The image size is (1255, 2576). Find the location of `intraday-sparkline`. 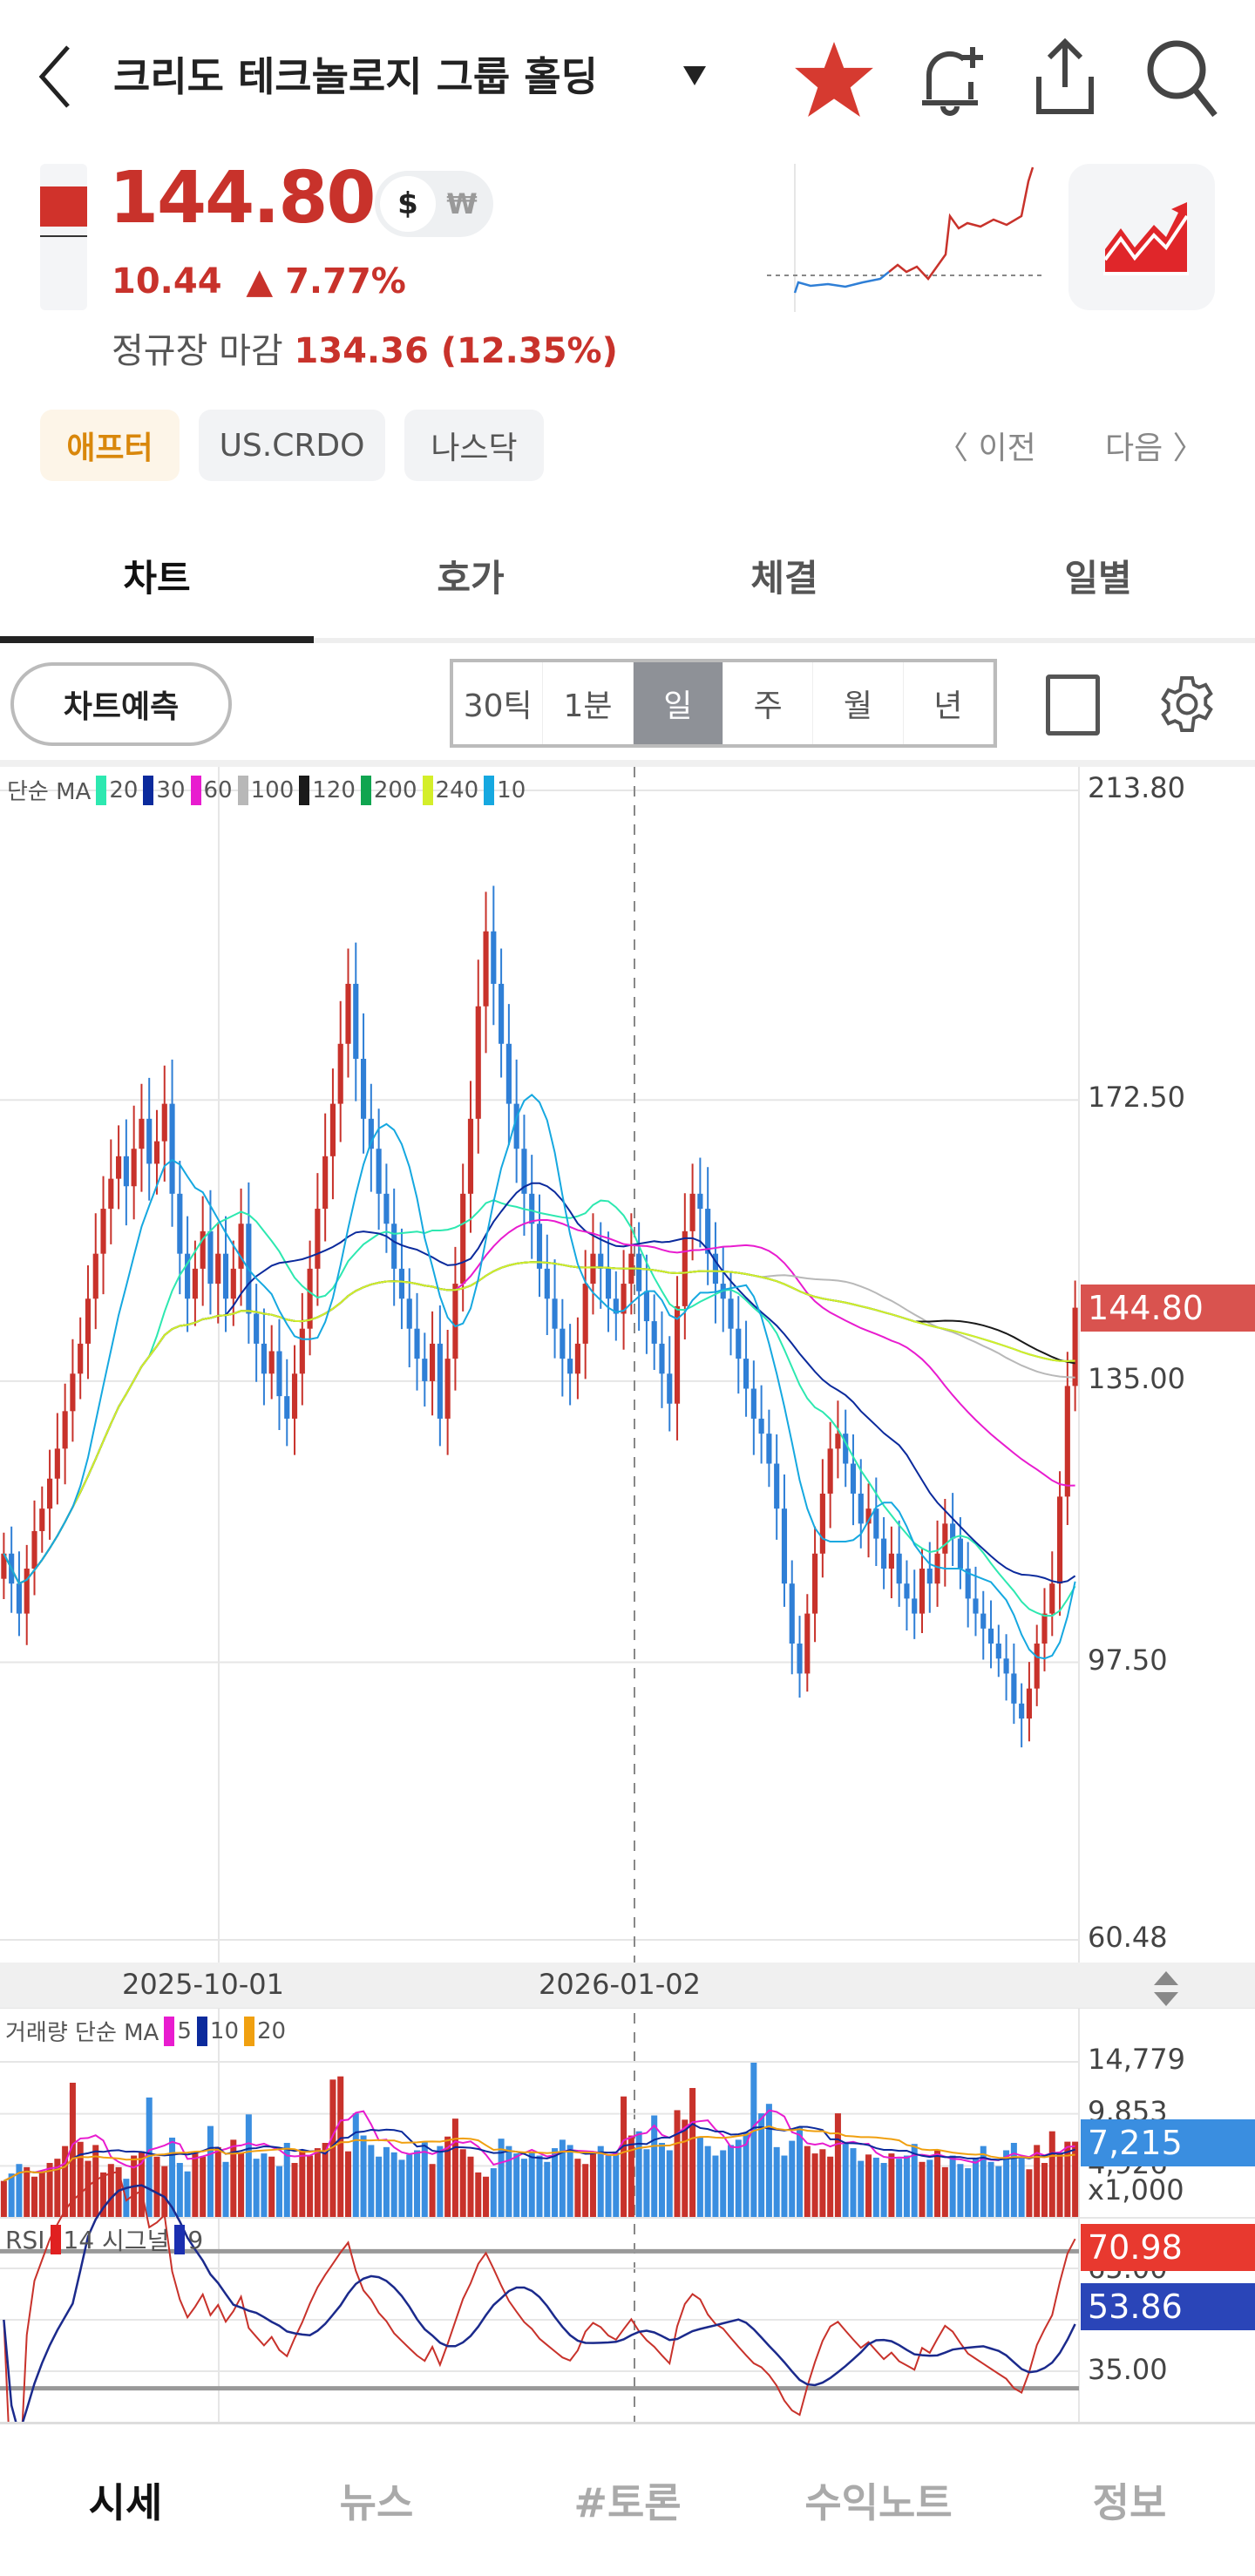

intraday-sparkline is located at coordinates (907, 239).